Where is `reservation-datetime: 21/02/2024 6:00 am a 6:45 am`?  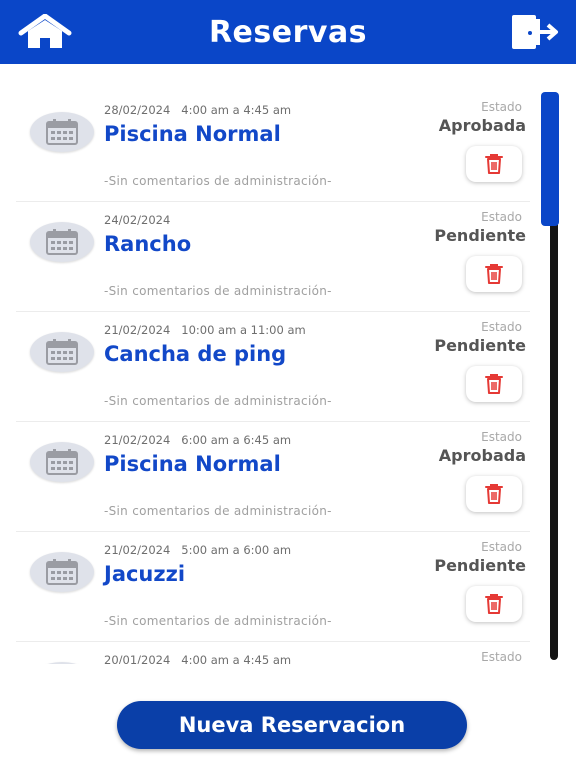 reservation-datetime: 21/02/2024 6:00 am a 6:45 am is located at coordinates (198, 440).